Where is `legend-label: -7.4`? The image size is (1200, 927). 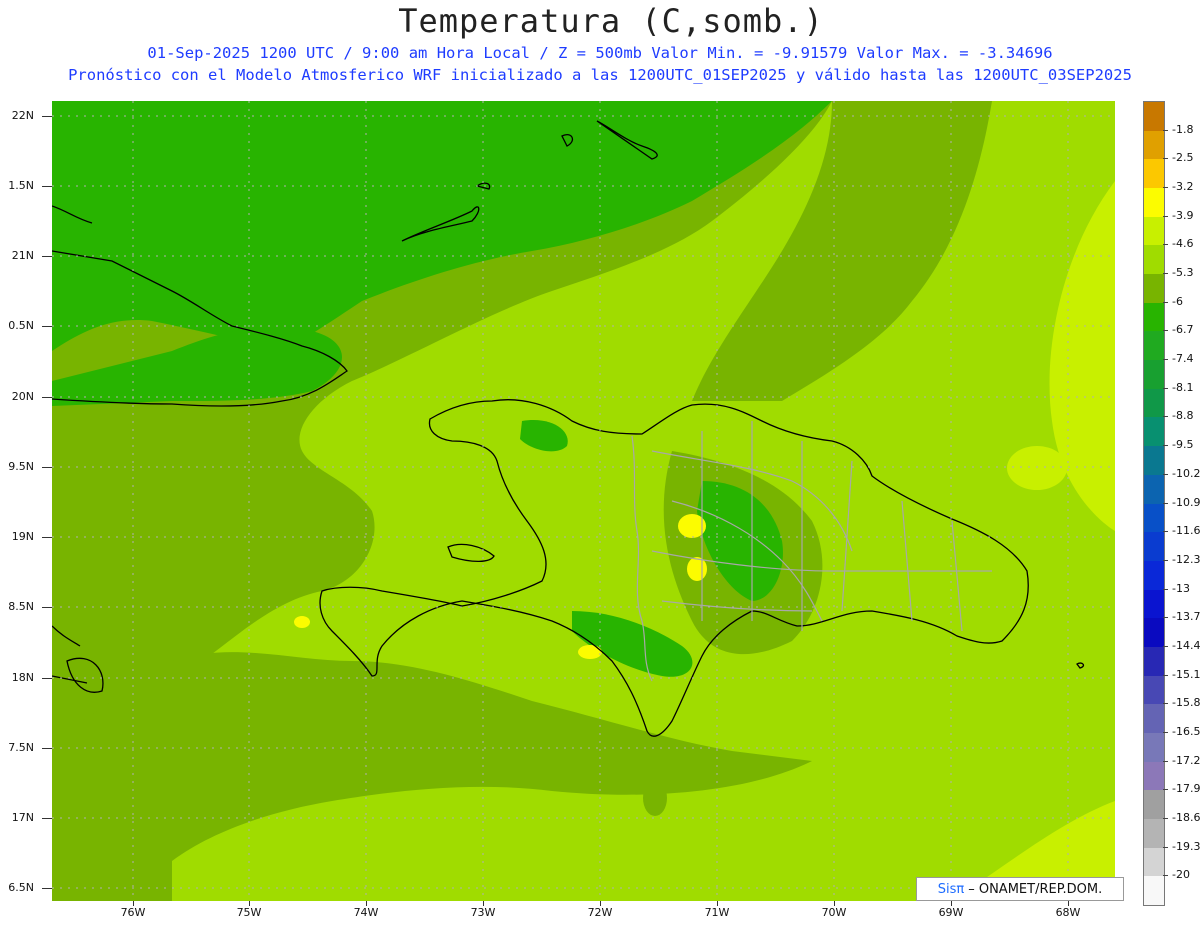 legend-label: -7.4 is located at coordinates (1183, 359).